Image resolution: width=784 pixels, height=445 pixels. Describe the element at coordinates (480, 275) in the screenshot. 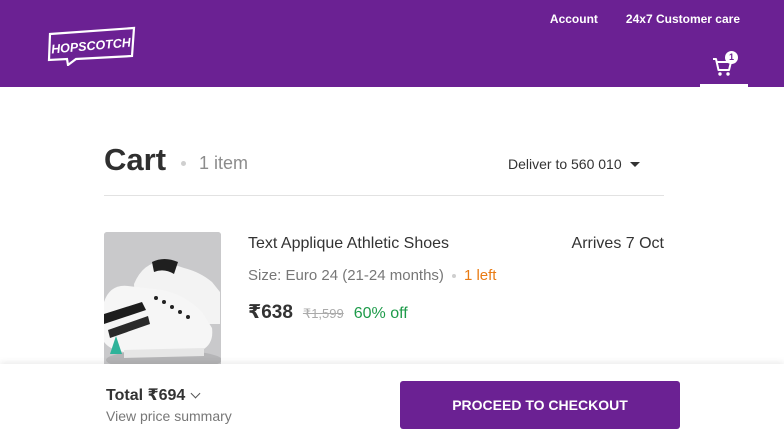

I see `stock-status: 1 left` at that location.